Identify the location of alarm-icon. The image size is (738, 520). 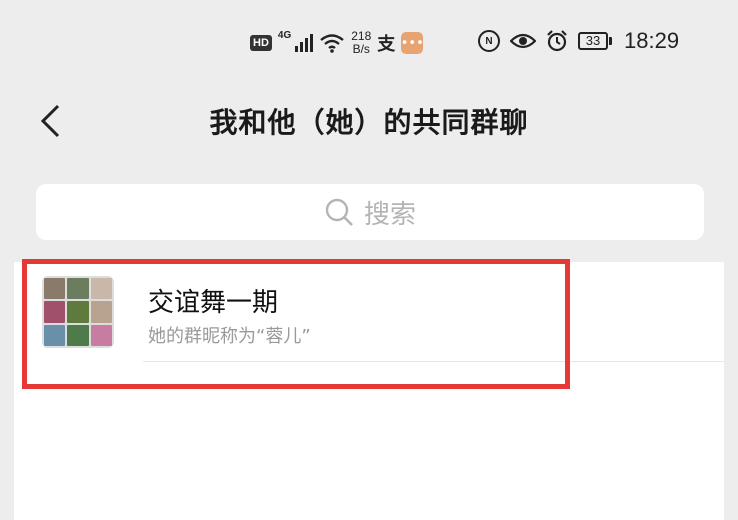
(557, 41).